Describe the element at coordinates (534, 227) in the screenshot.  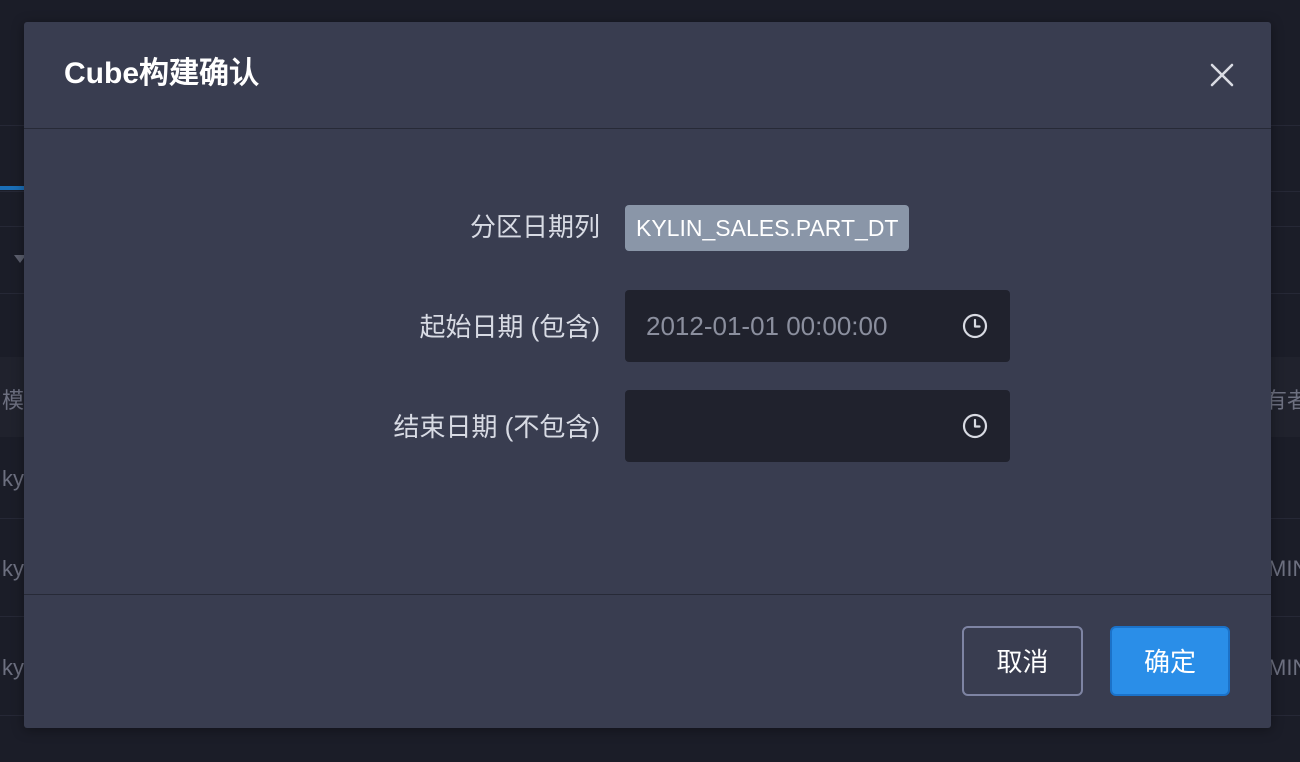
I see `partition-column-label: 分区日期列` at that location.